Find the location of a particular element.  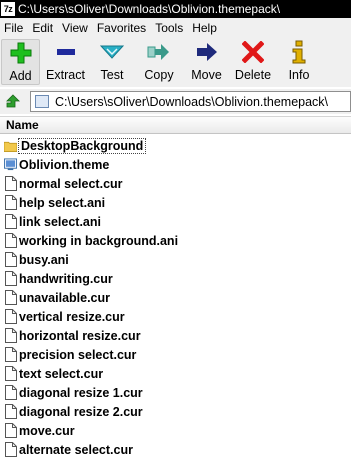

info-icon is located at coordinates (299, 52).